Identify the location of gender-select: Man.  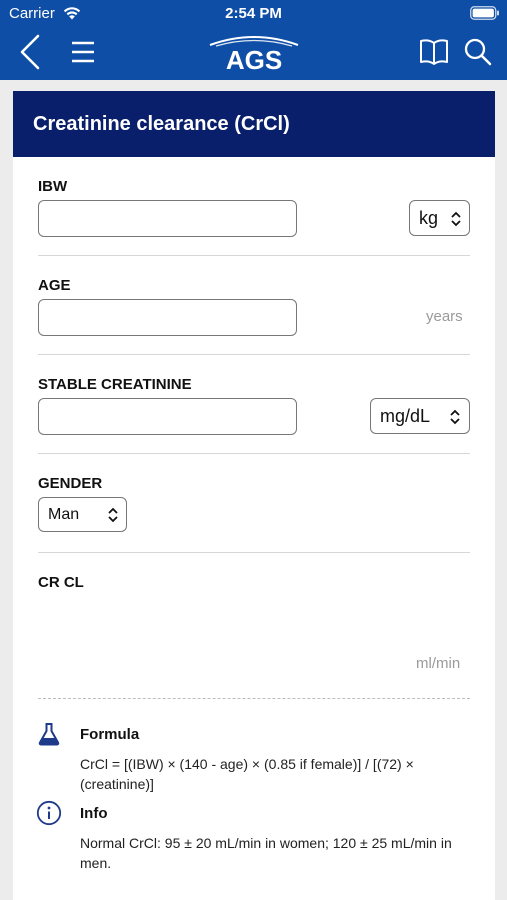
(82, 514).